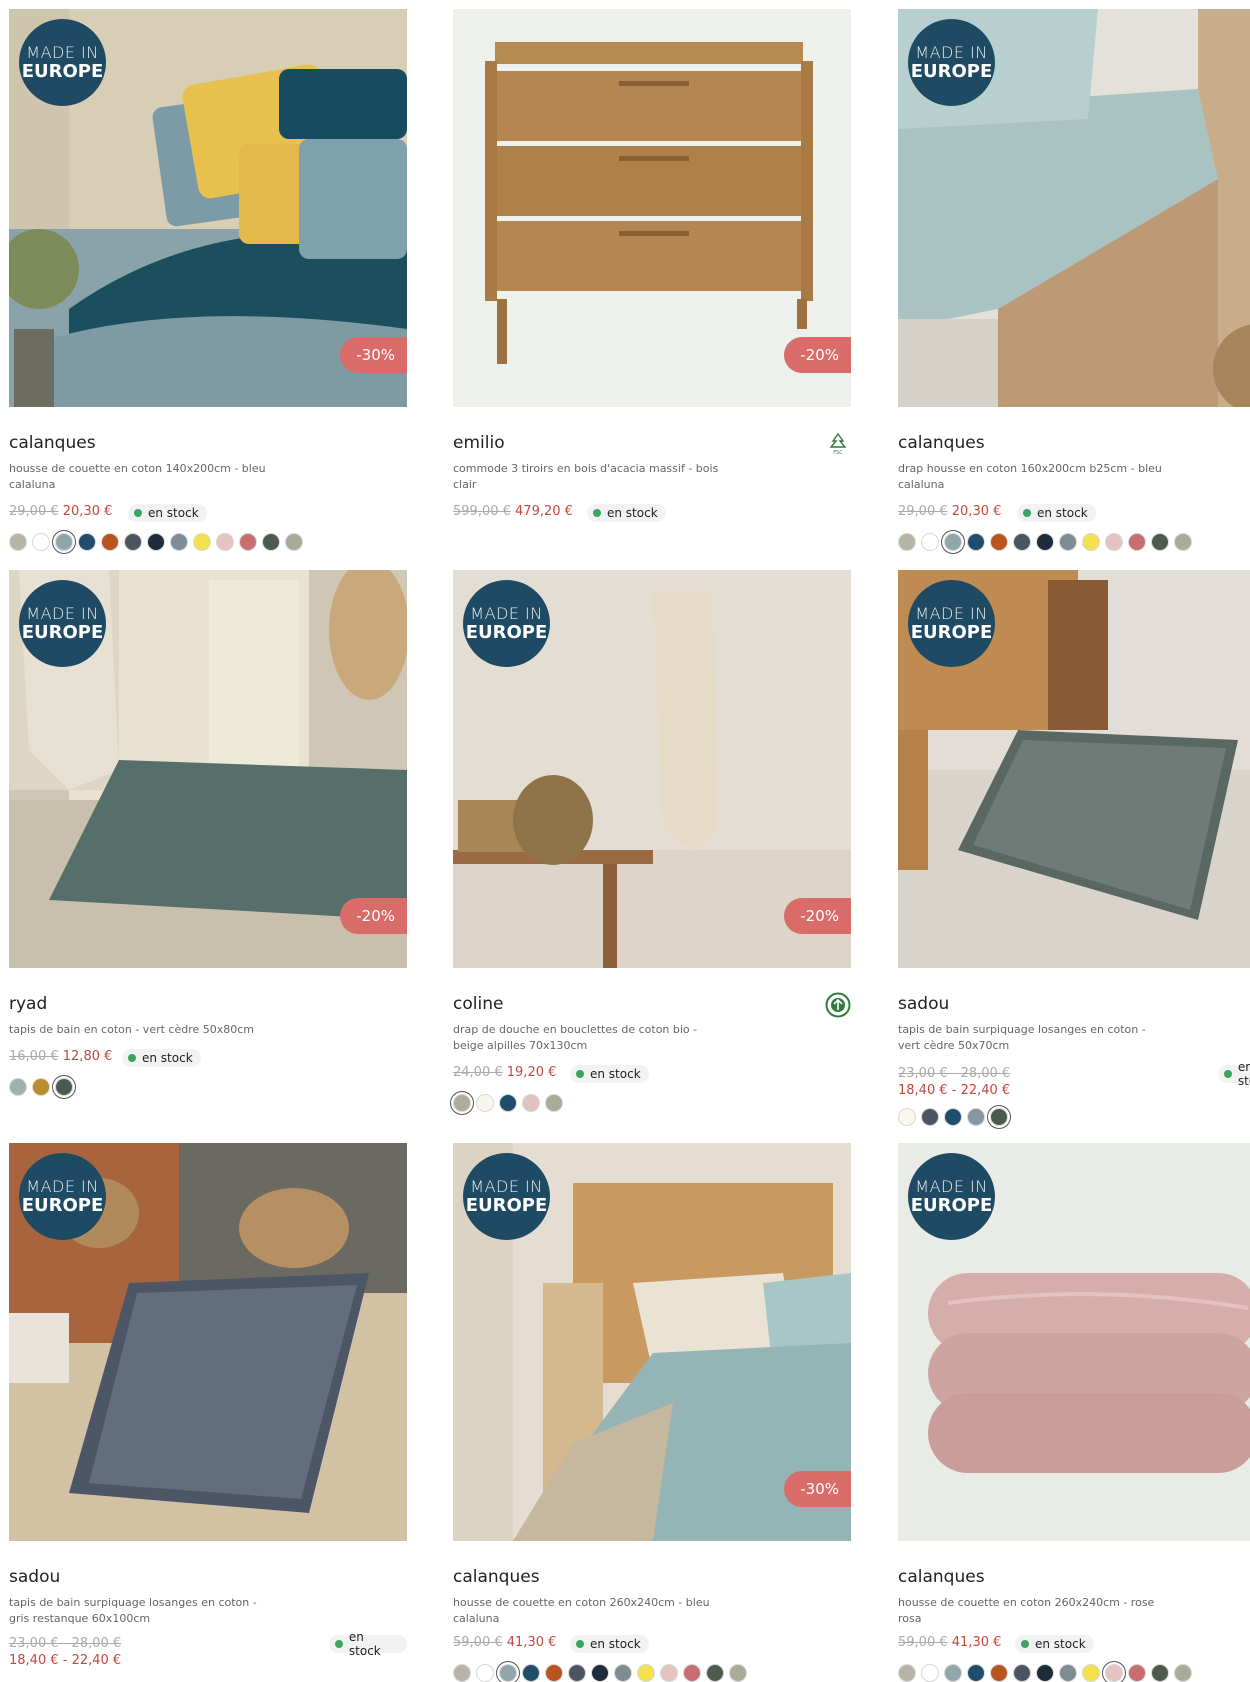 Image resolution: width=1250 pixels, height=1682 pixels. Describe the element at coordinates (949, 1642) in the screenshot. I see `price-group: 59,00 € 41,30 €` at that location.